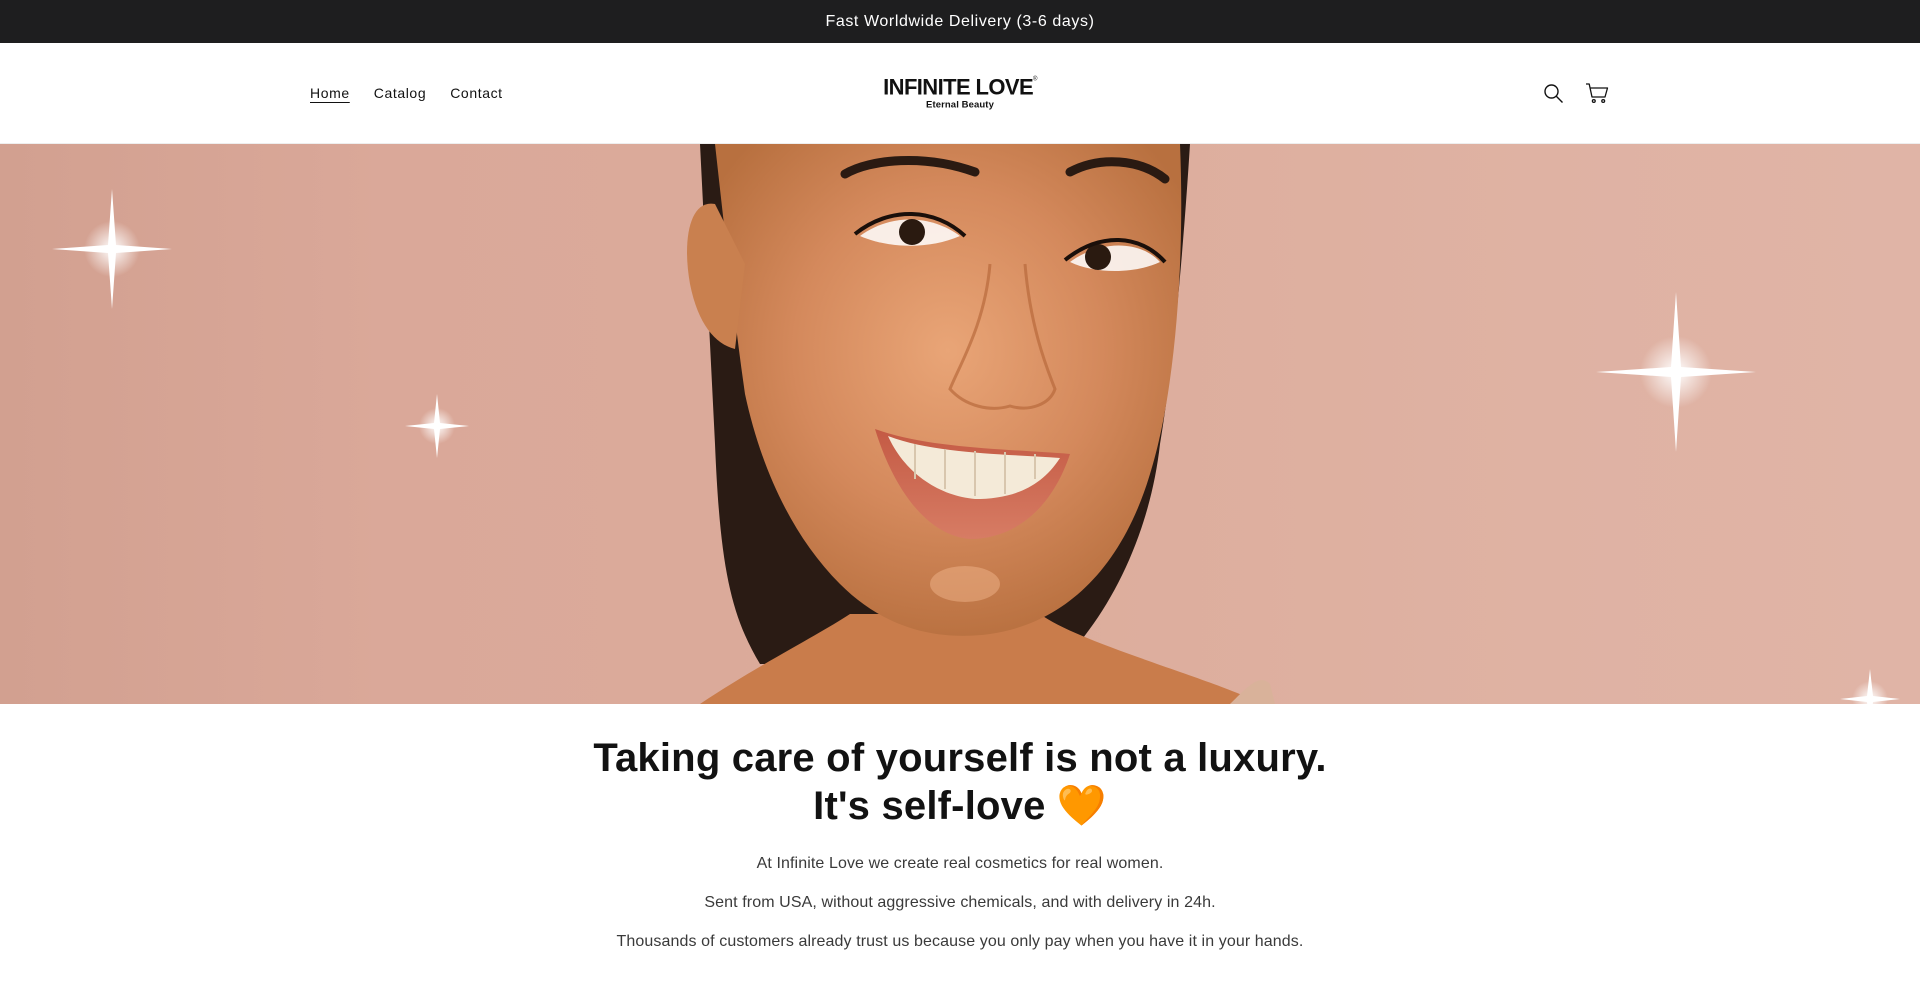  I want to click on main-nav: Home Catalog Contact, so click(406, 93).